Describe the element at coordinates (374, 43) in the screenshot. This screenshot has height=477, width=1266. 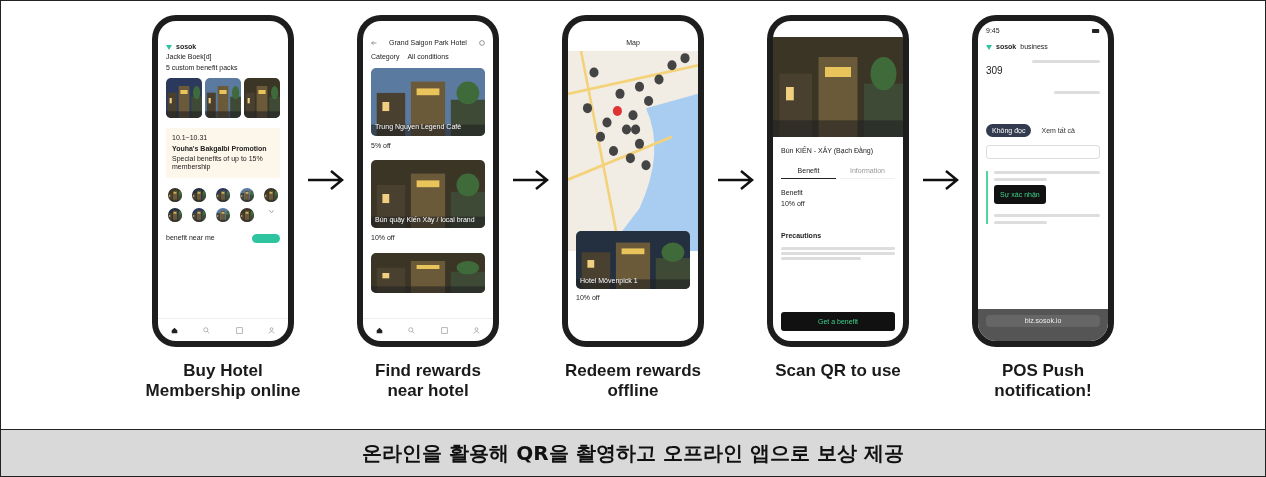
I see `back-icon` at that location.